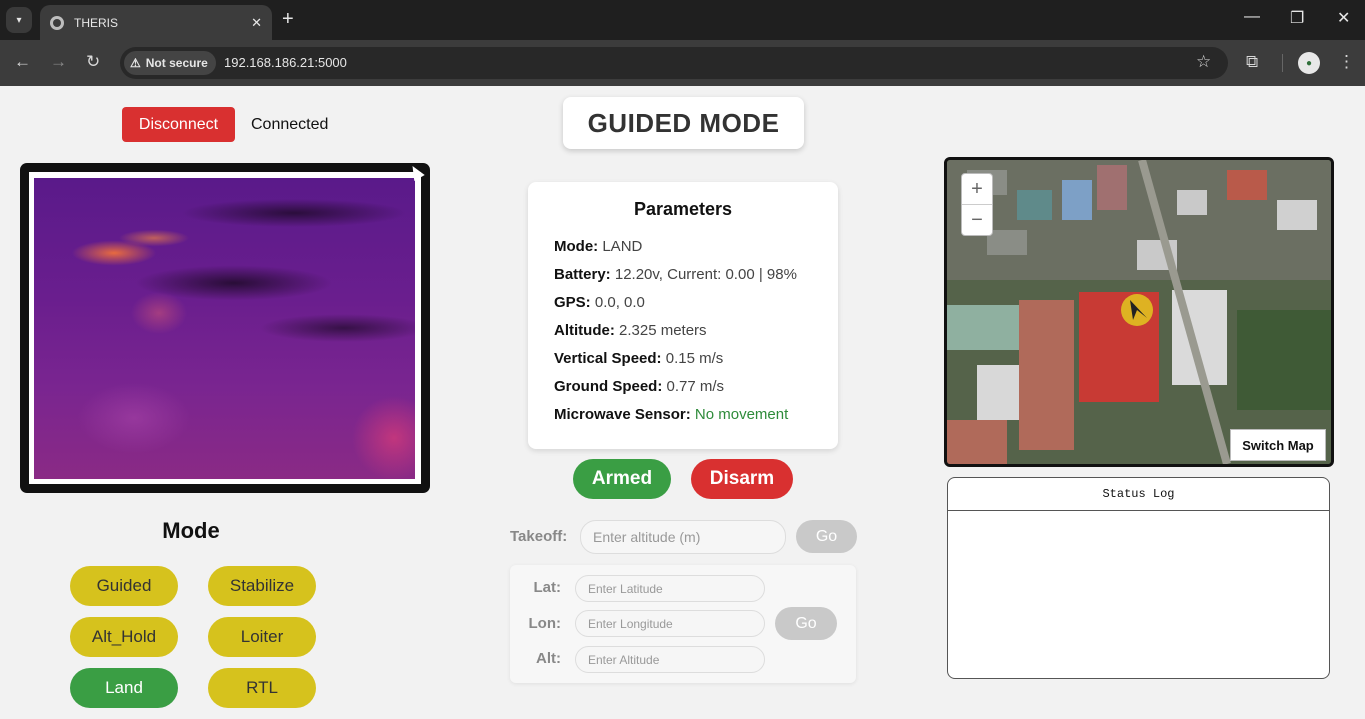 This screenshot has height=719, width=1365. What do you see at coordinates (682, 20) in the screenshot?
I see `browser-tab-bar: ▾ THERIS ✕ + — ❐ ✕` at bounding box center [682, 20].